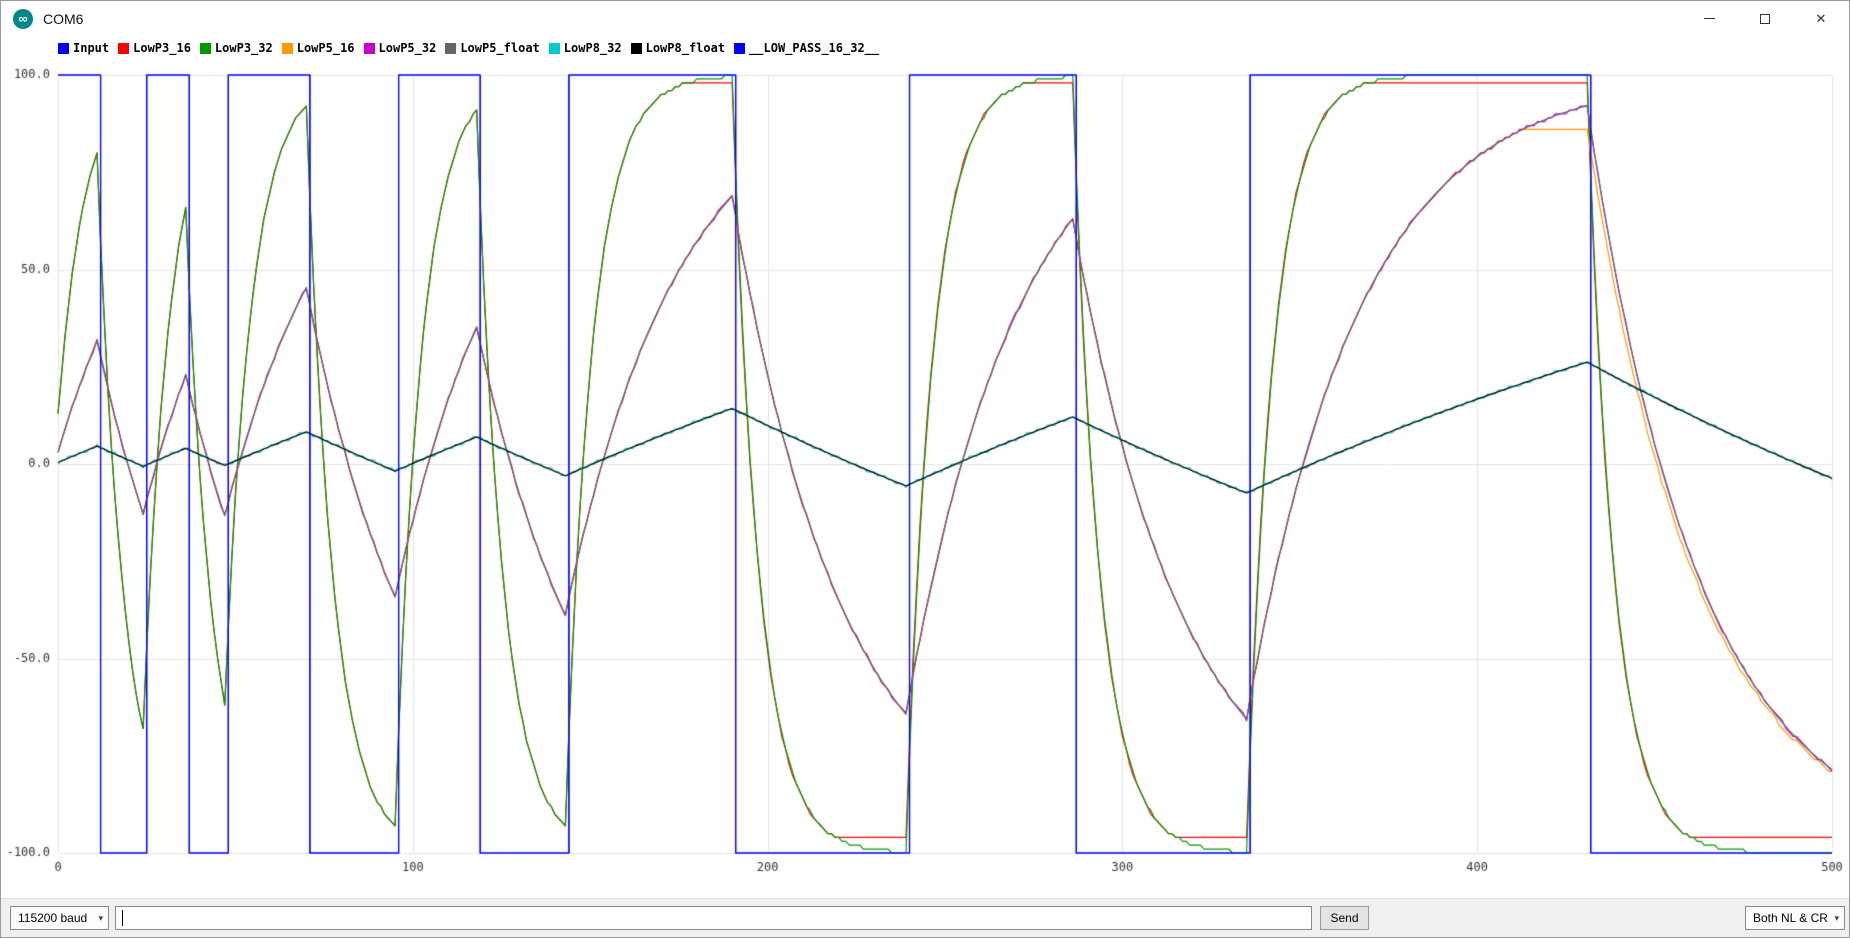 This screenshot has height=938, width=1850. I want to click on arduino-logo-icon: ∞, so click(23, 18).